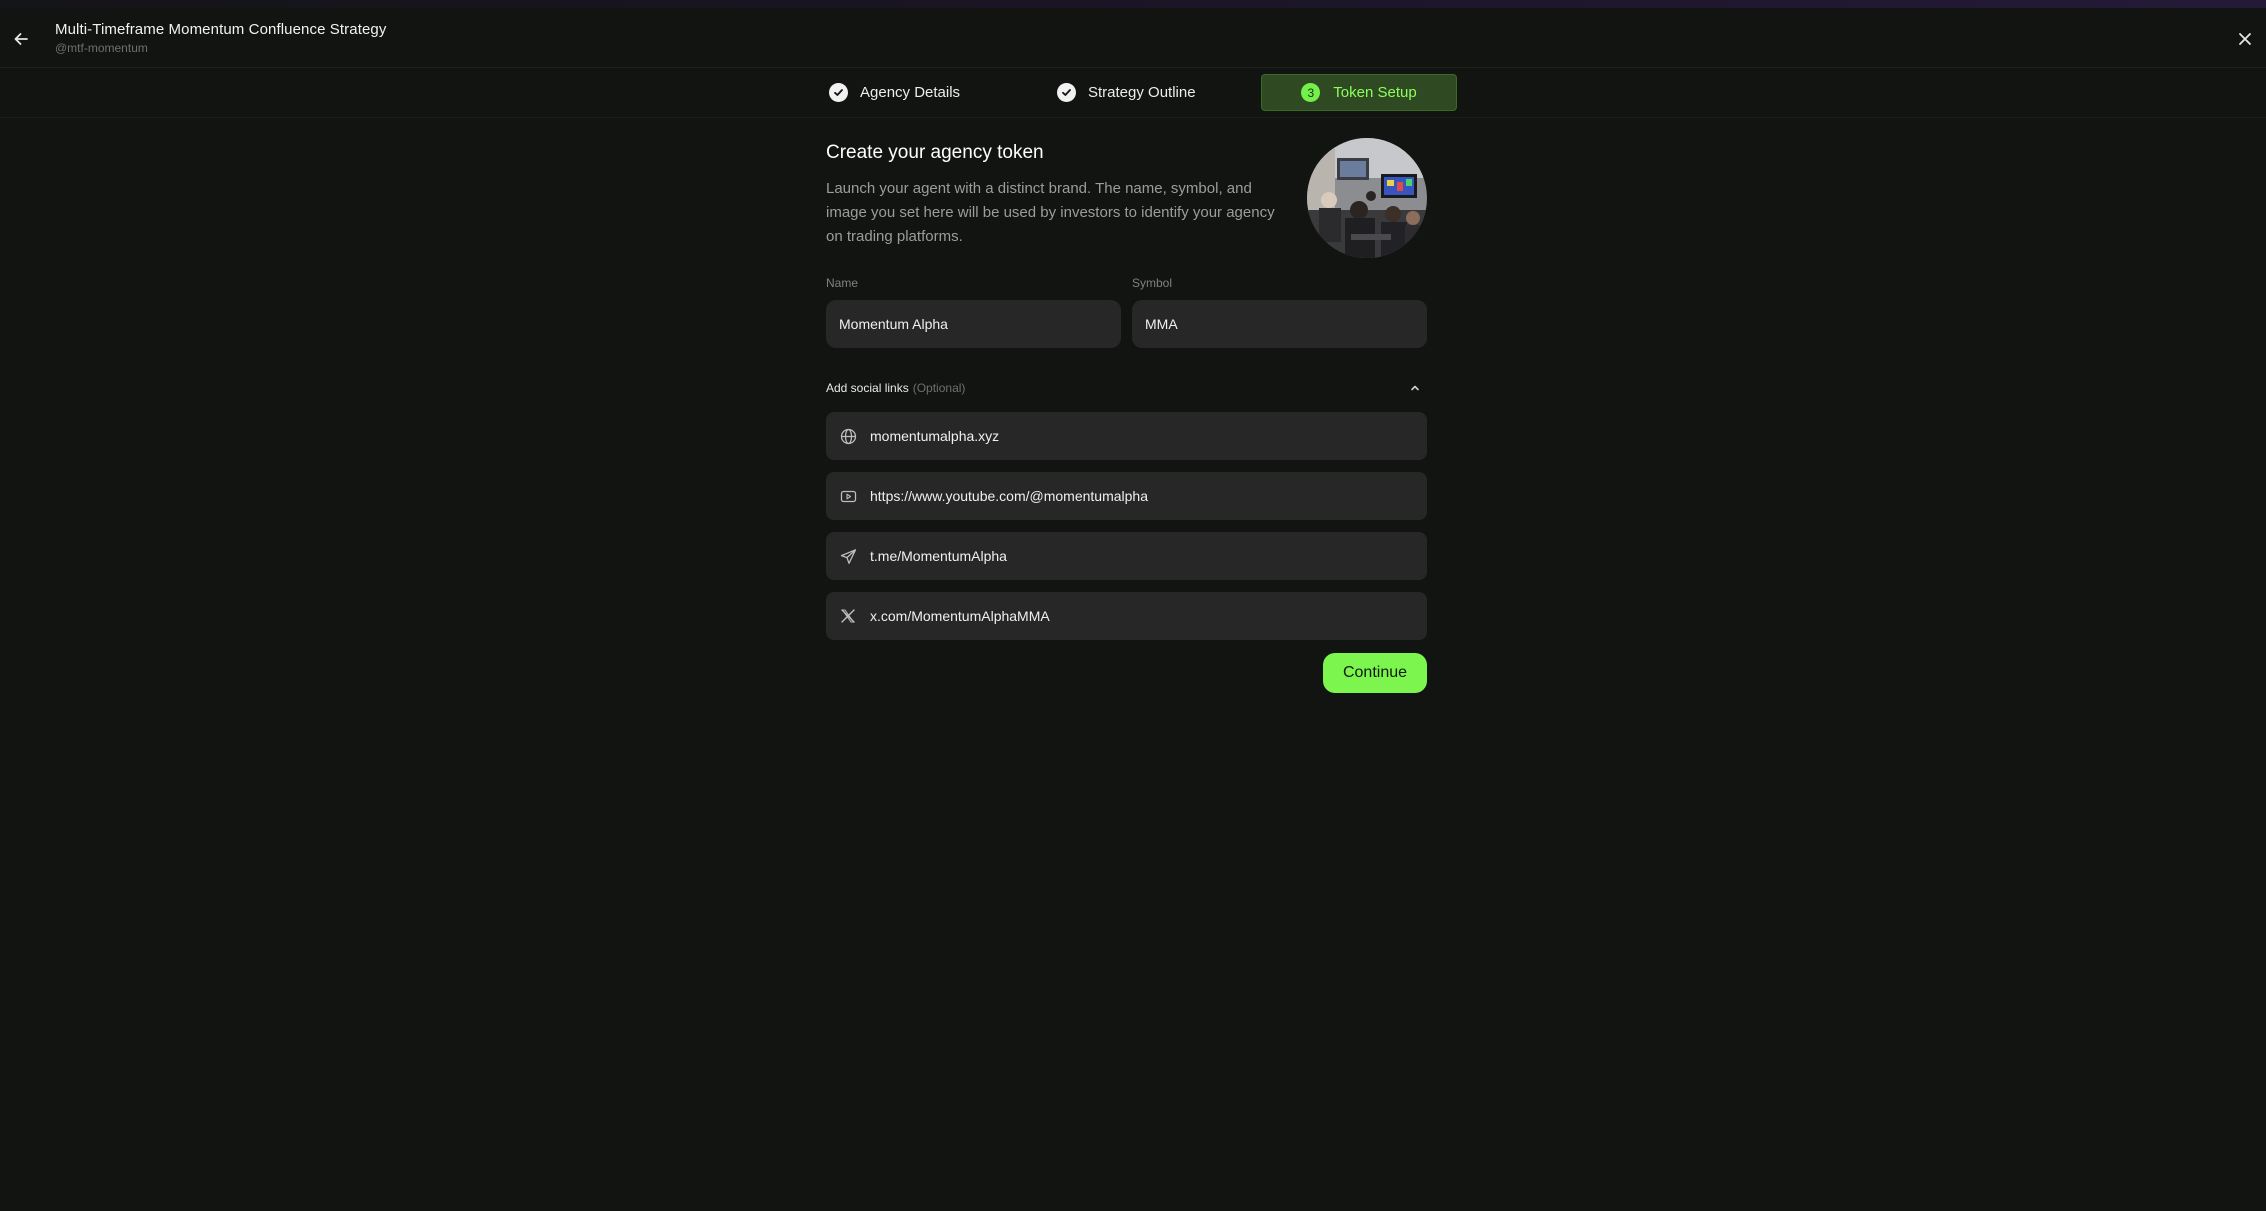  I want to click on token-name-input: Momentum Alpha, so click(973, 324).